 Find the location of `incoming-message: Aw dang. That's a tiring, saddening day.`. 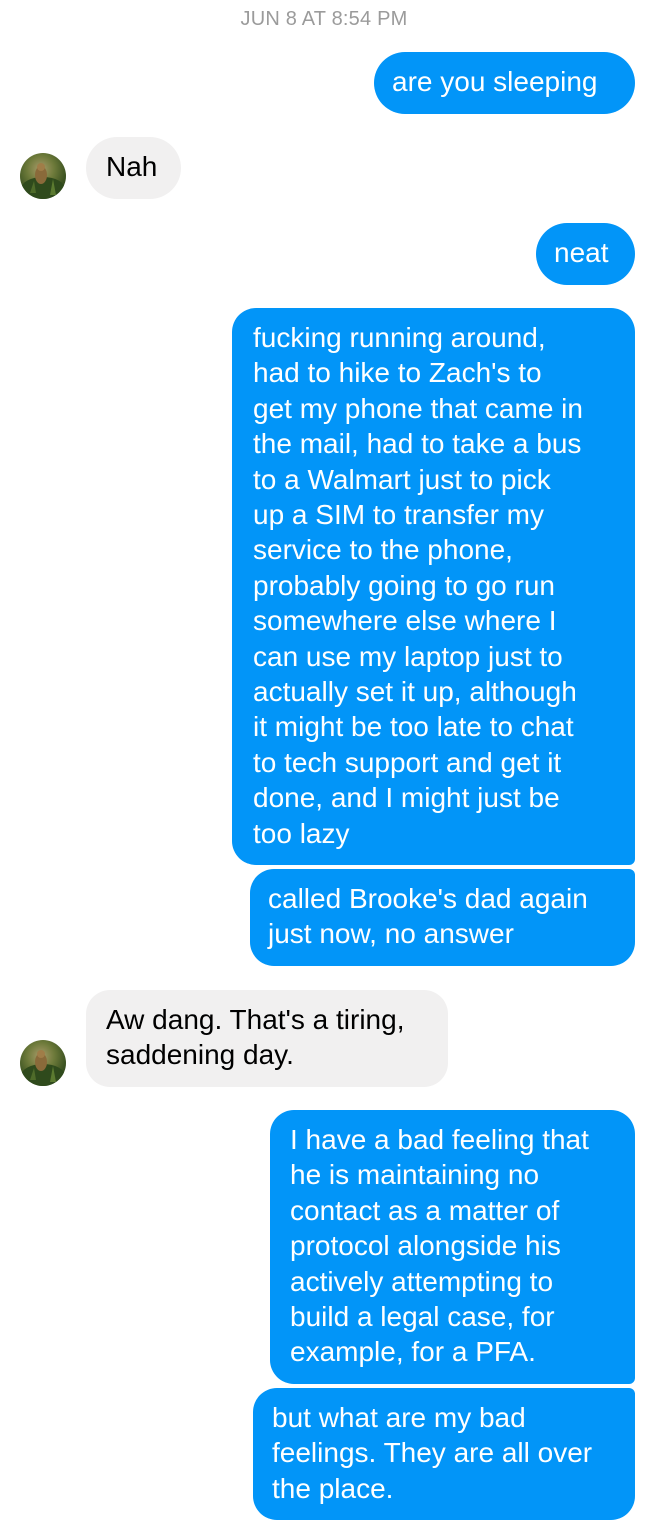

incoming-message: Aw dang. That's a tiring, saddening day. is located at coordinates (267, 1038).